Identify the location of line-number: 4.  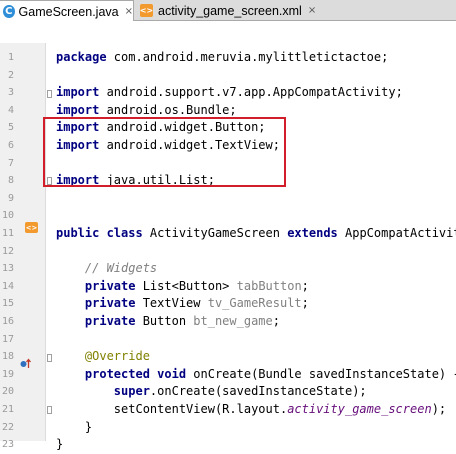
(10, 110).